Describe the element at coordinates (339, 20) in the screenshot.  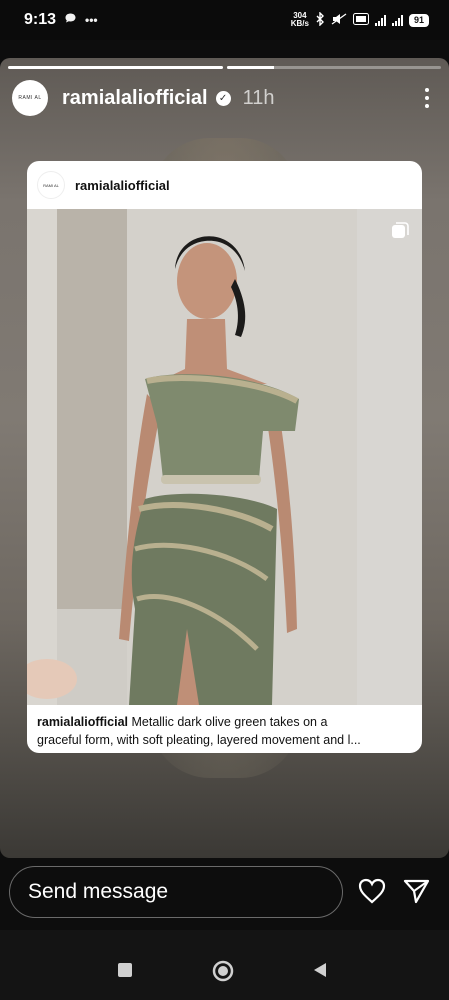
I see `mute-icon` at that location.